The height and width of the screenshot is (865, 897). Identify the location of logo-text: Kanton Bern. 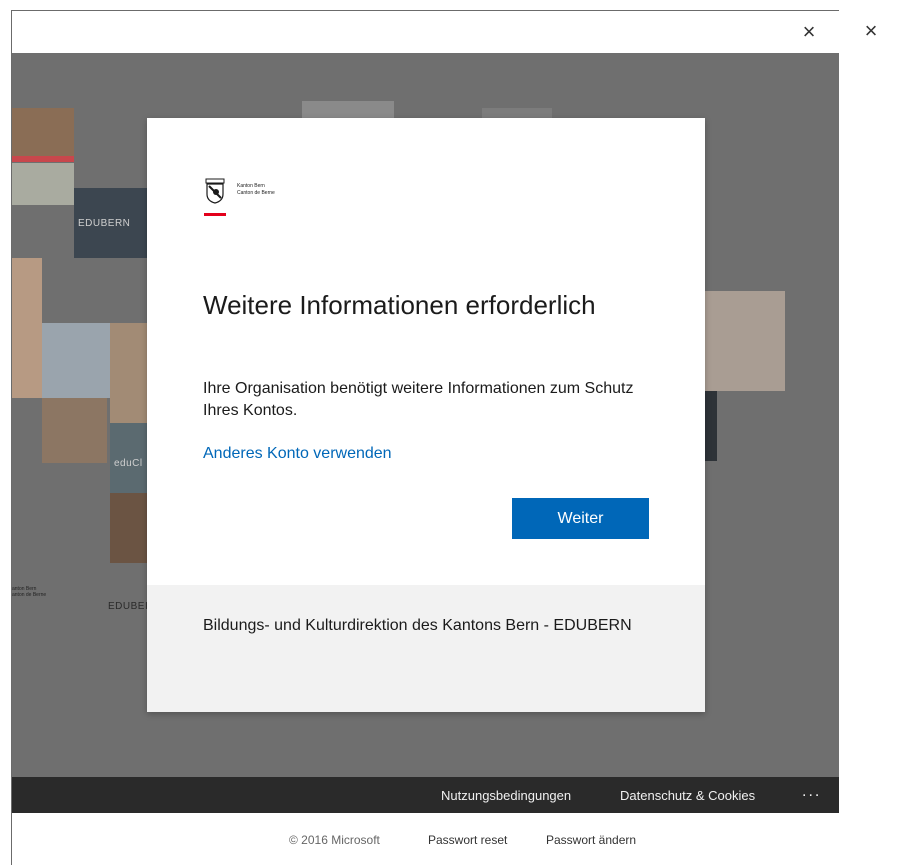
(251, 186).